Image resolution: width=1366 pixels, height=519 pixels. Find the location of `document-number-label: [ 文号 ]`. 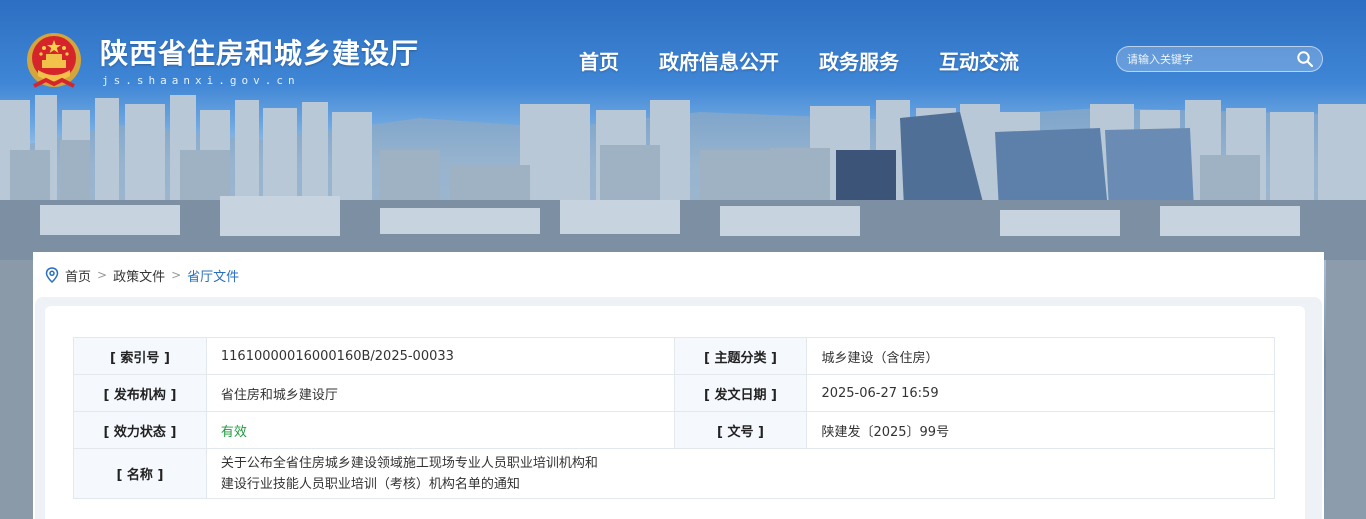

document-number-label: [ 文号 ] is located at coordinates (740, 430).